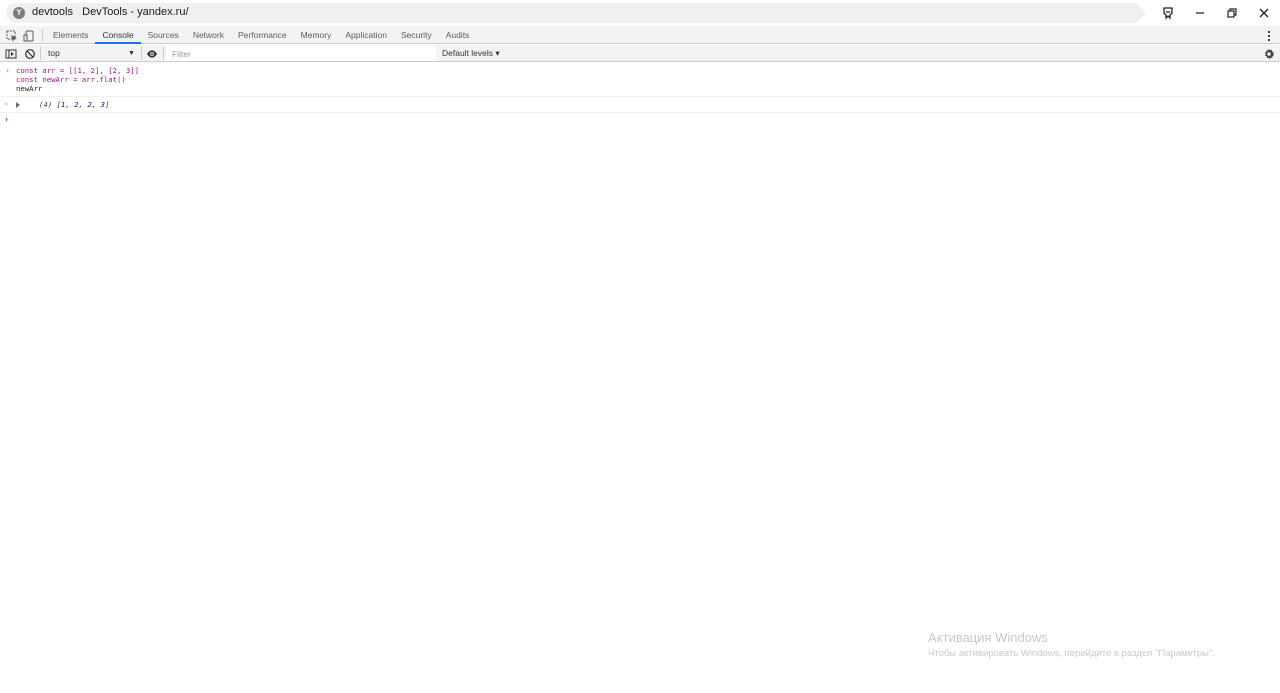  What do you see at coordinates (640, 120) in the screenshot?
I see `console-prompt: ›` at bounding box center [640, 120].